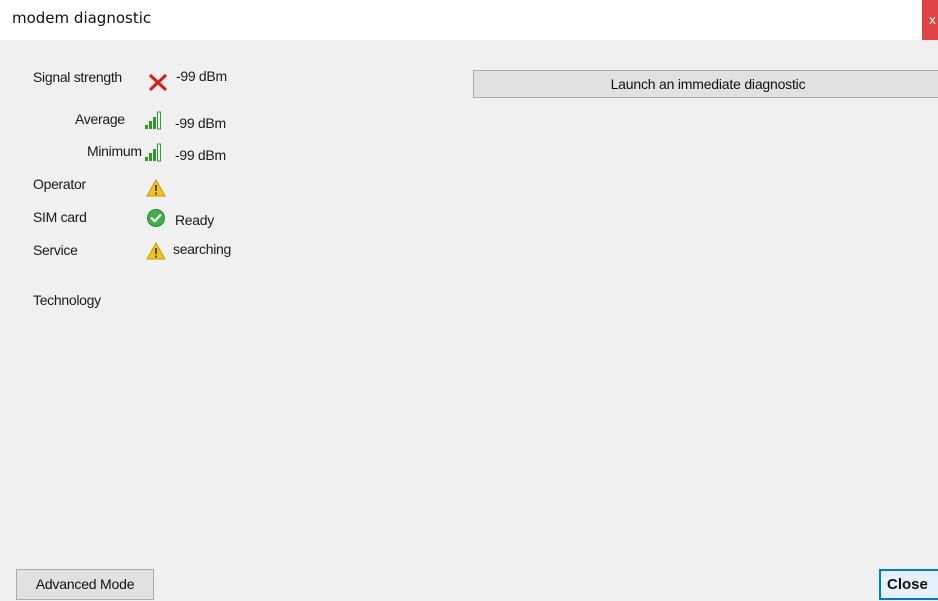 This screenshot has width=938, height=601. I want to click on minimum-value: -99 dBm, so click(200, 155).